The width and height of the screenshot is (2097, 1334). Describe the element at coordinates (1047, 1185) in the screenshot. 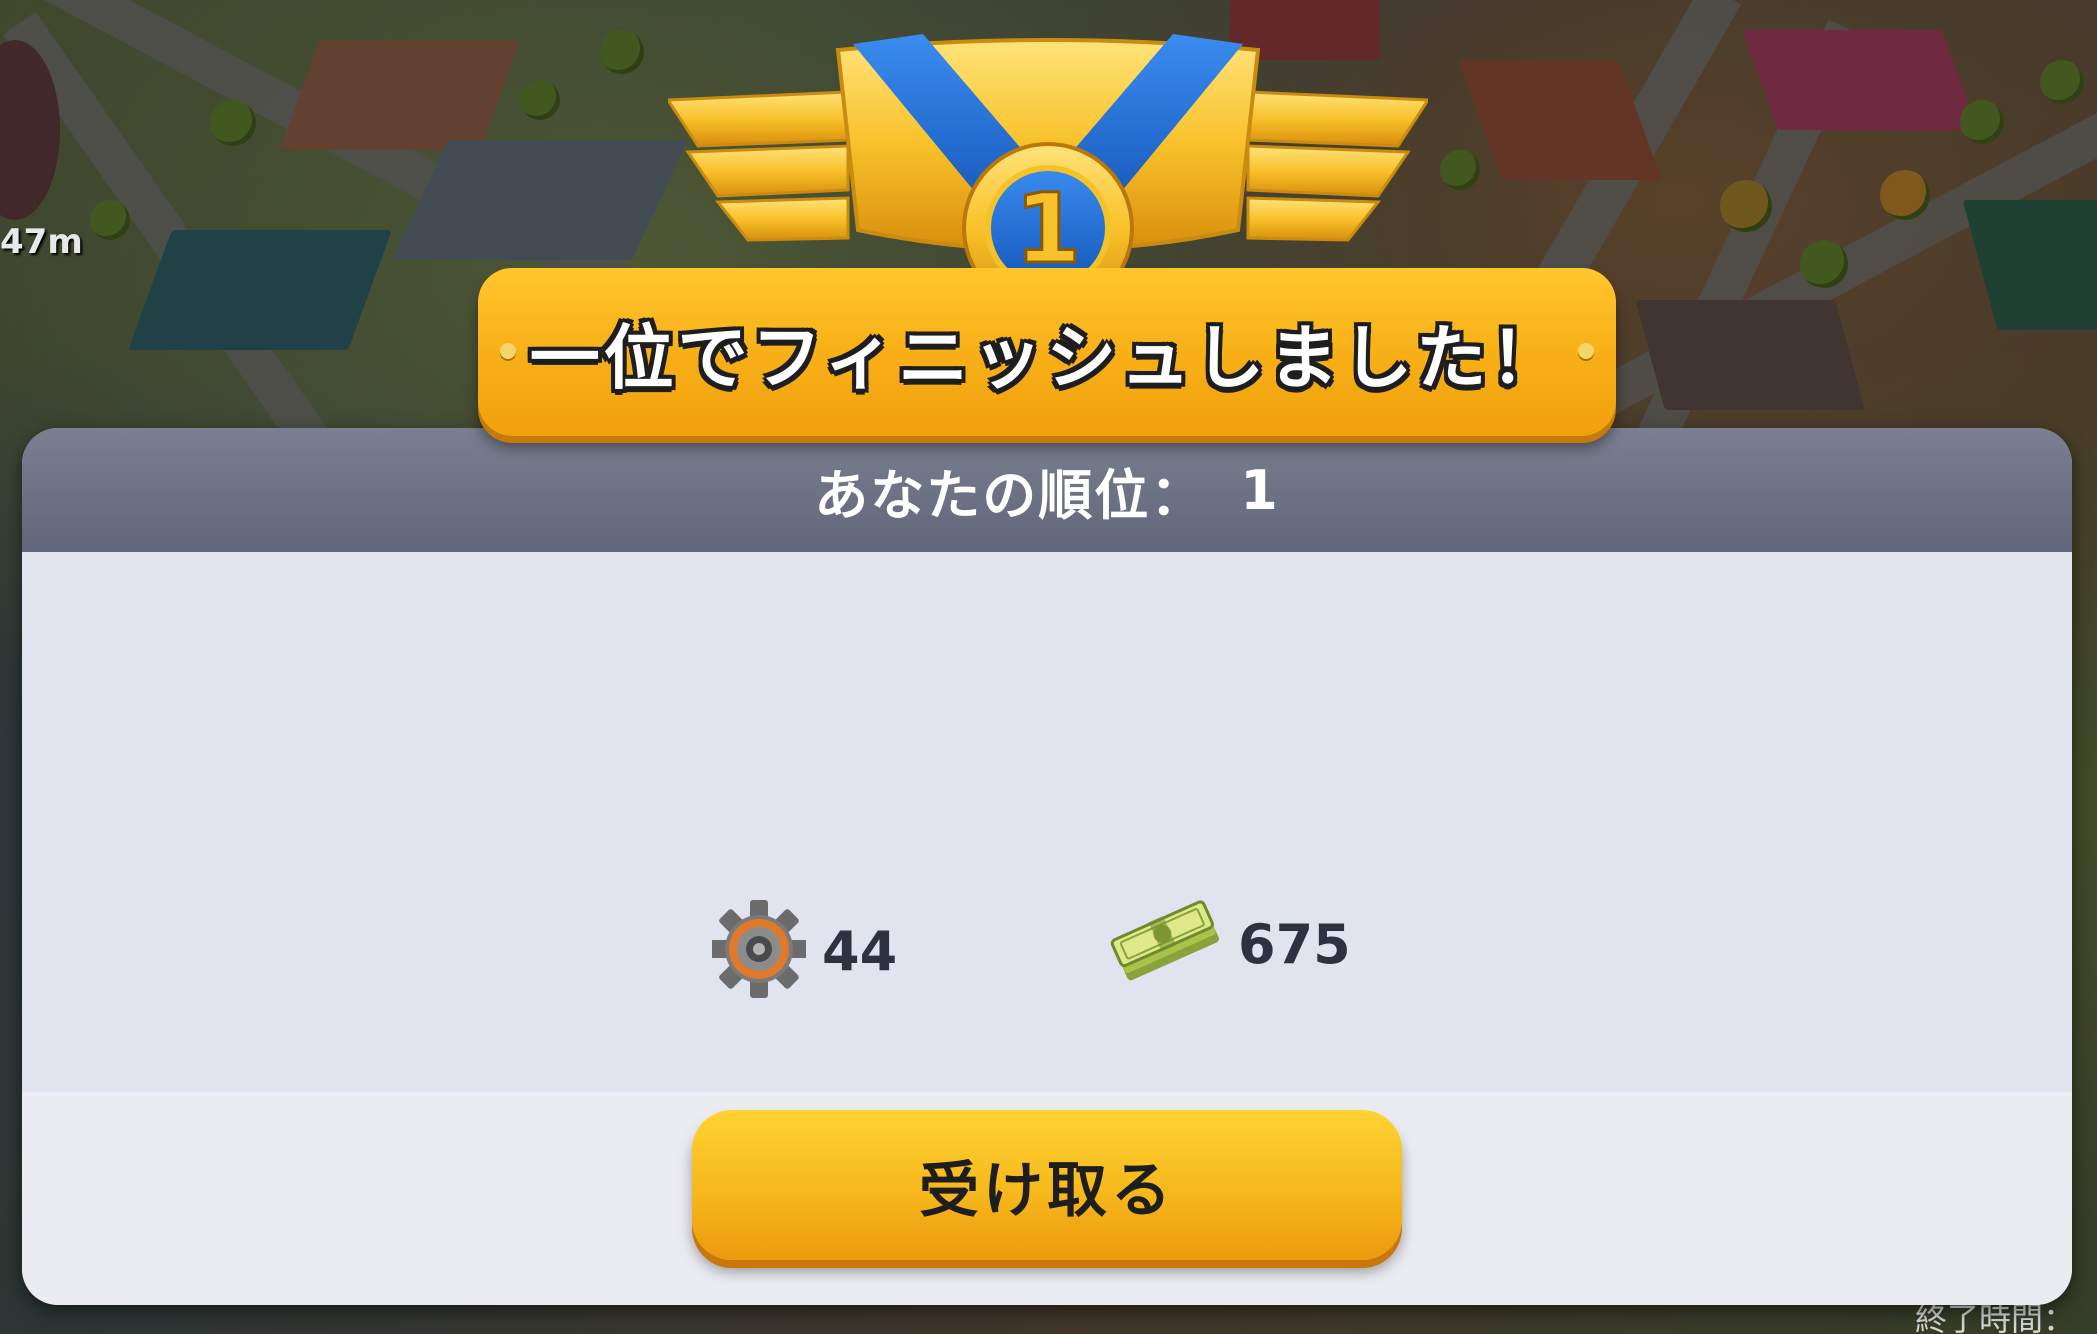

I see `claim-button: 受け取る` at that location.